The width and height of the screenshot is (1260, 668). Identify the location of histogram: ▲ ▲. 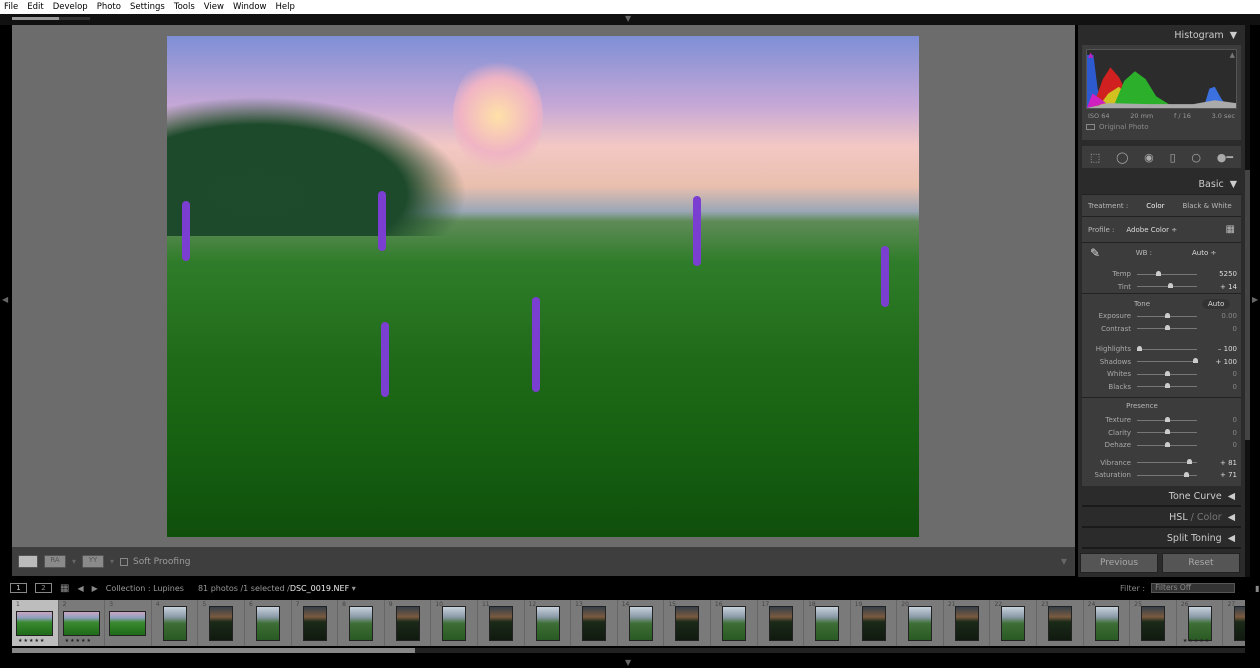
(1161, 79).